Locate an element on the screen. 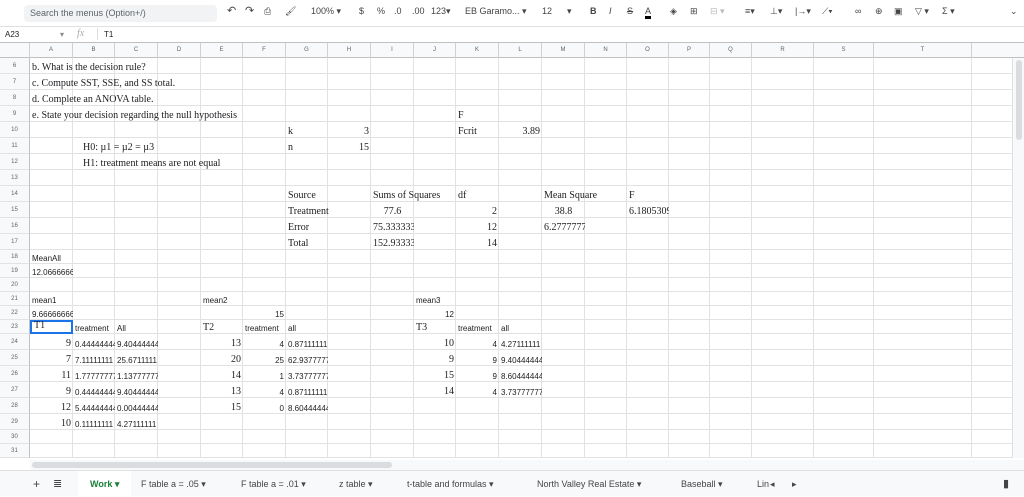 The height and width of the screenshot is (497, 1024). percent-button: % is located at coordinates (381, 11).